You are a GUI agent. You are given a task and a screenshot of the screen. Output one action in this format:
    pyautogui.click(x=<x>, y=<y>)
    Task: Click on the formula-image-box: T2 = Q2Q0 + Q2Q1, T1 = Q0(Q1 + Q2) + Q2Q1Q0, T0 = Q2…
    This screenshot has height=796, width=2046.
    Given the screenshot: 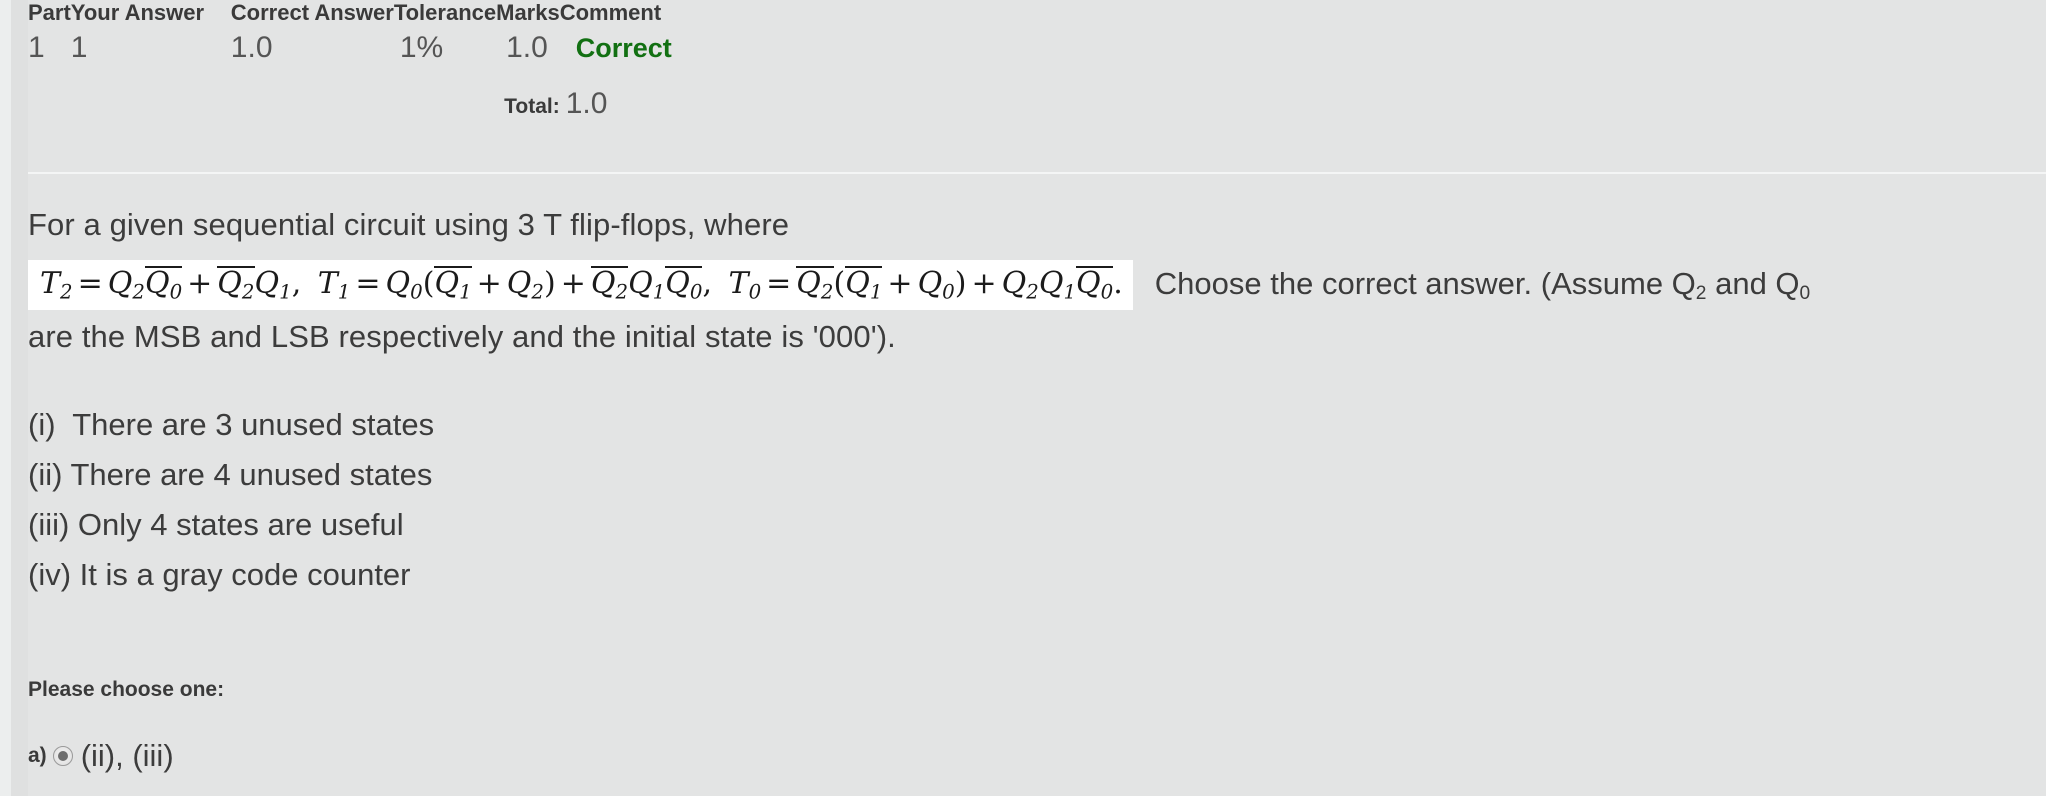 What is the action you would take?
    pyautogui.click(x=580, y=285)
    